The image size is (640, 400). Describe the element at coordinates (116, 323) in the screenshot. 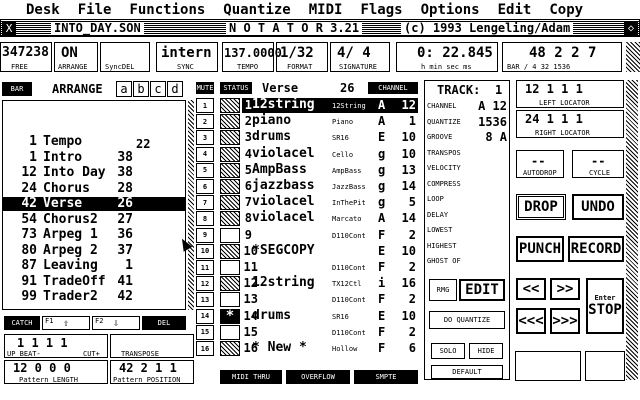

I see `arrange-down-button: F2 ⇩` at that location.